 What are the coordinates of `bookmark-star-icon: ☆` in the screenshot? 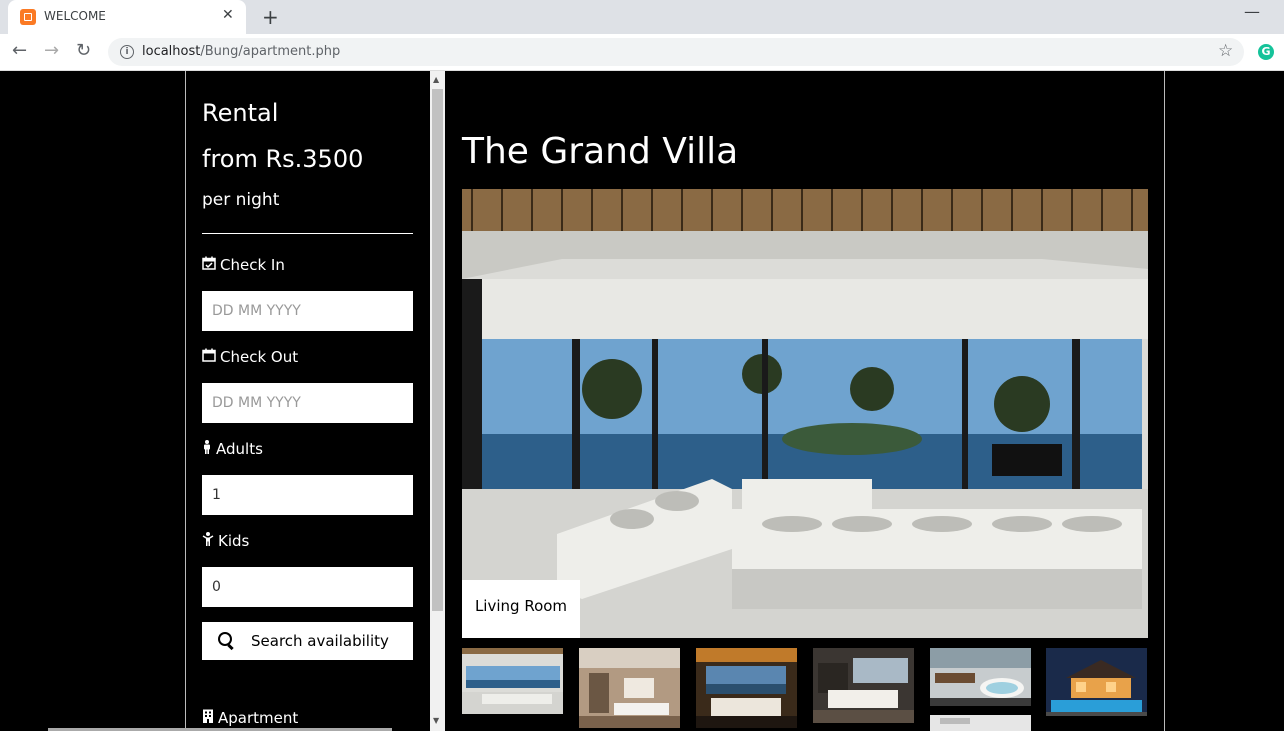 It's located at (1225, 51).